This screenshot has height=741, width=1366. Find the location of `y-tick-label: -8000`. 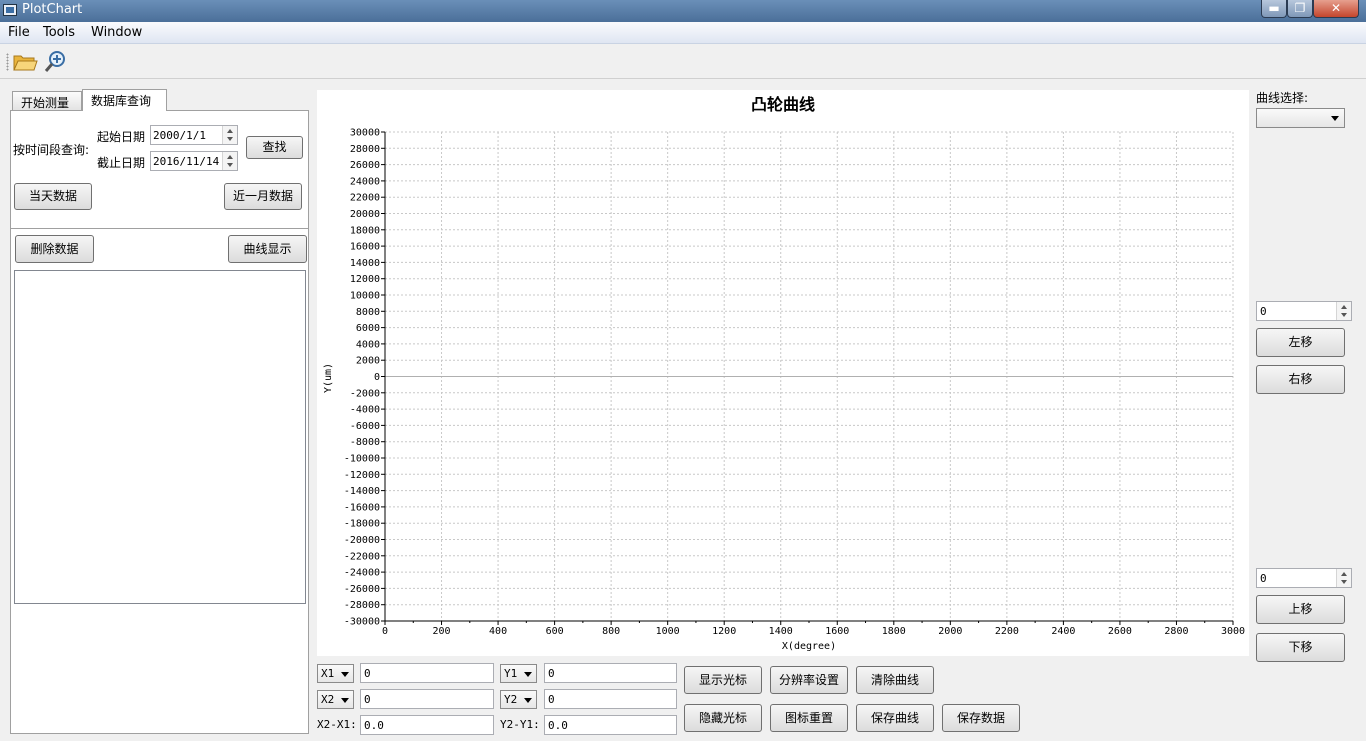

y-tick-label: -8000 is located at coordinates (365, 442).